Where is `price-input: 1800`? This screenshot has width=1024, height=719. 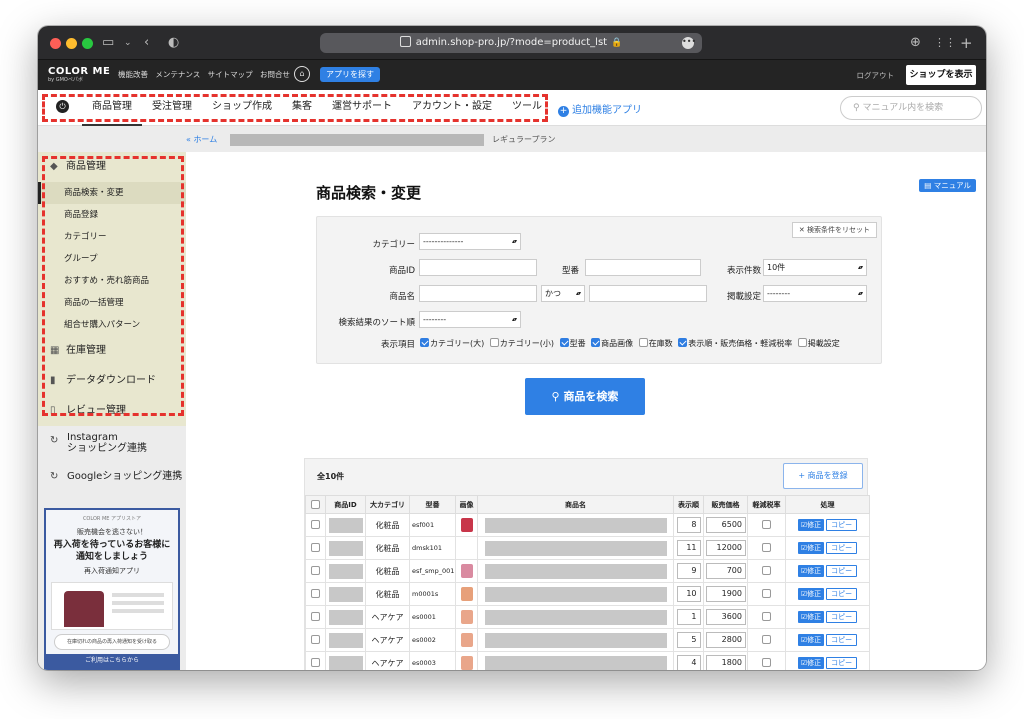
price-input: 1800 is located at coordinates (726, 662).